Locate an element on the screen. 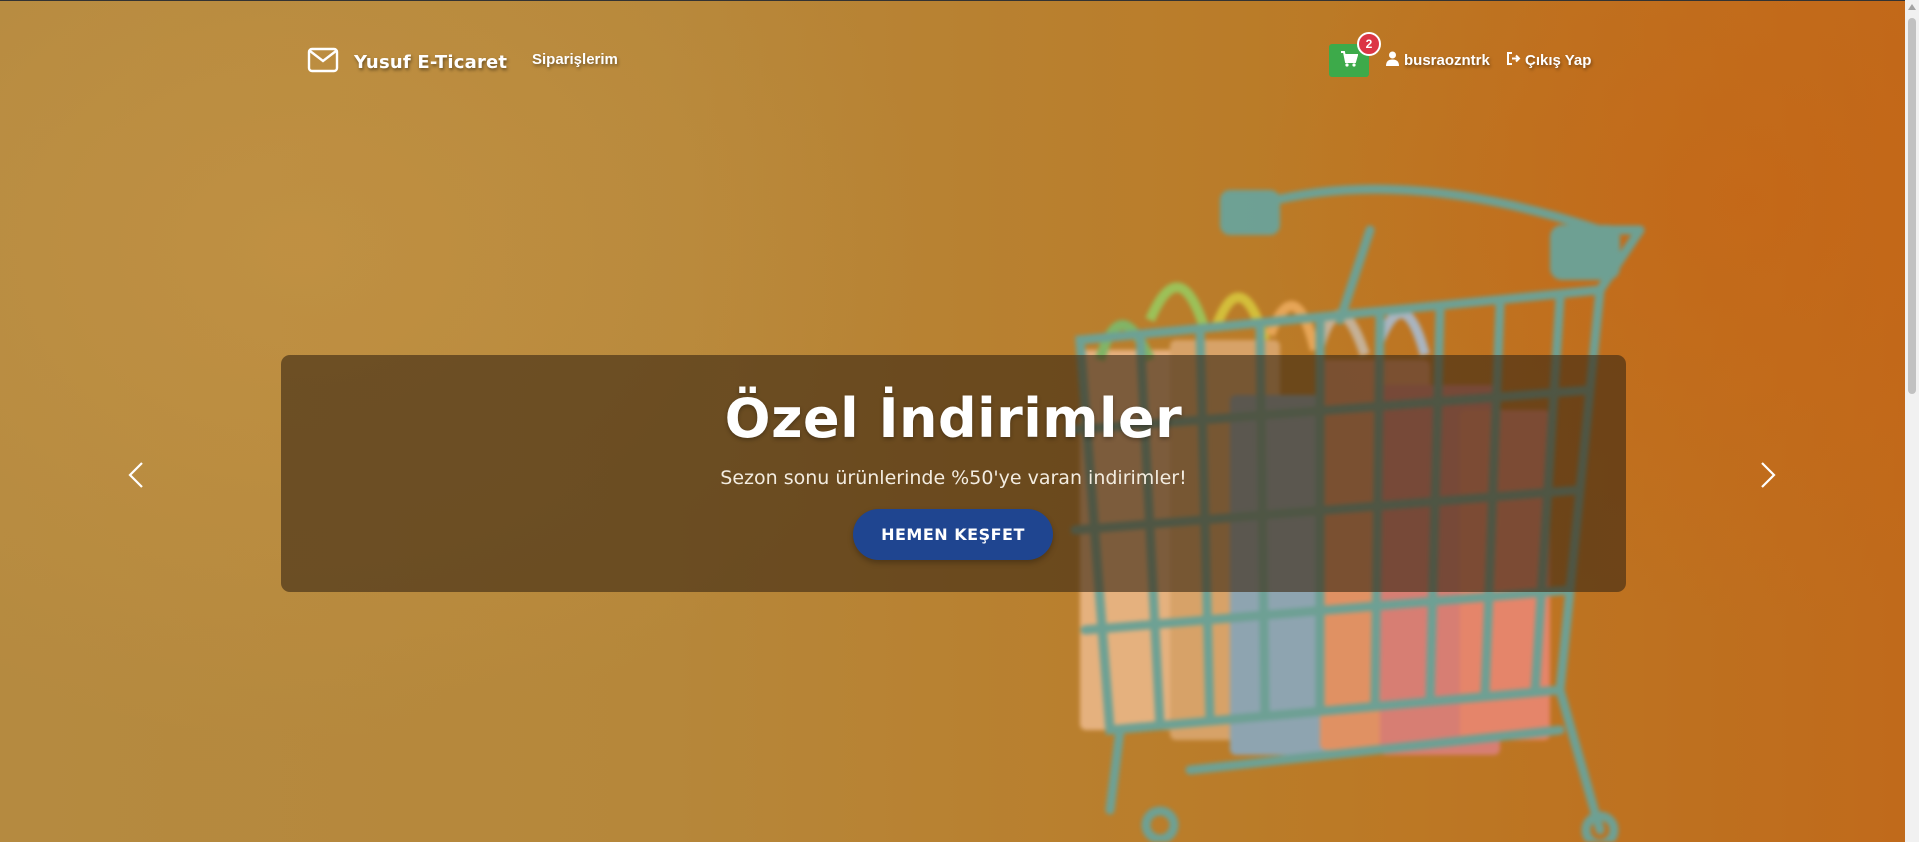 Image resolution: width=1919 pixels, height=842 pixels. user-menu: busraozntrk is located at coordinates (1437, 60).